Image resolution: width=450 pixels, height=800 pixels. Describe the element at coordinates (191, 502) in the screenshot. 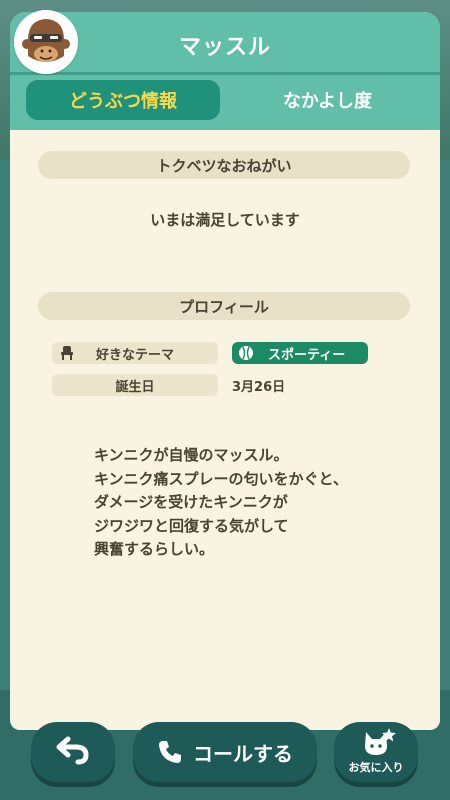

I see `description-line: ダメージを受けたキンニクが` at that location.